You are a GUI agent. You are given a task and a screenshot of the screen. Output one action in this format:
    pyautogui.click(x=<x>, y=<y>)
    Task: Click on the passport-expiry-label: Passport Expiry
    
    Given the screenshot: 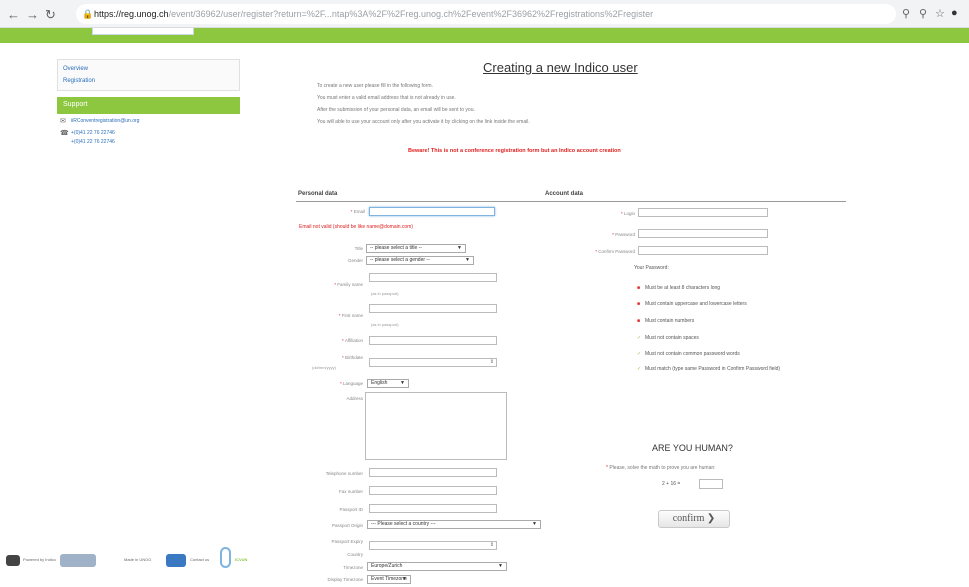 What is the action you would take?
    pyautogui.click(x=347, y=541)
    